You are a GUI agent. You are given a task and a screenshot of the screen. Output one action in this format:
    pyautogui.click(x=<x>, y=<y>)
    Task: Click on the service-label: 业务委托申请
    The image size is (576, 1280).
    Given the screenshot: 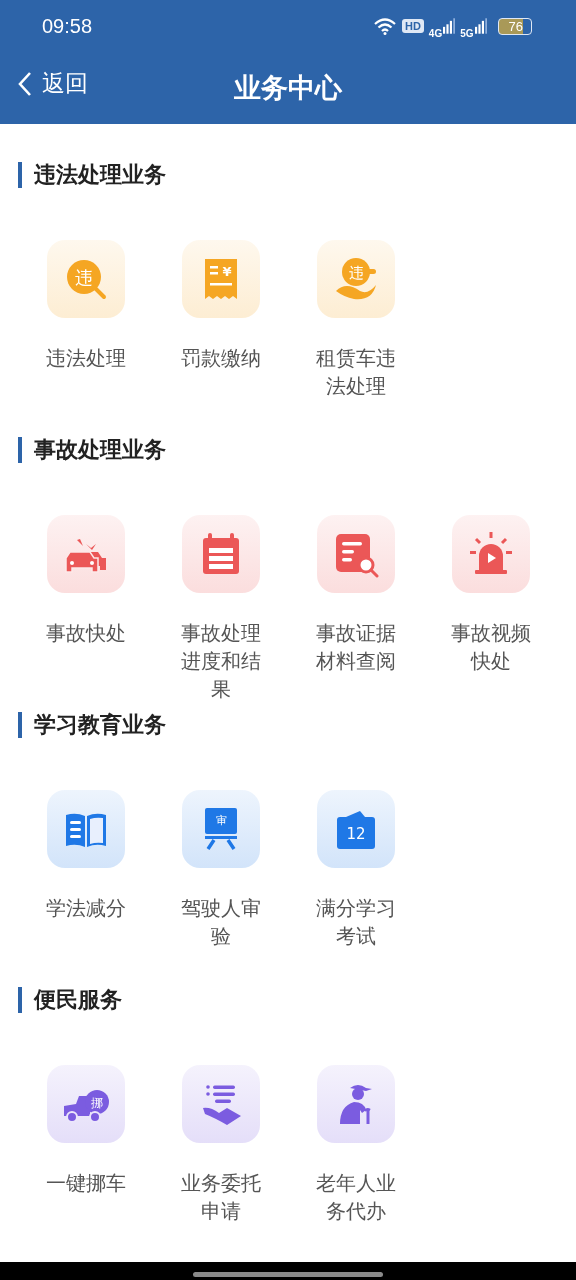 What is the action you would take?
    pyautogui.click(x=220, y=1197)
    